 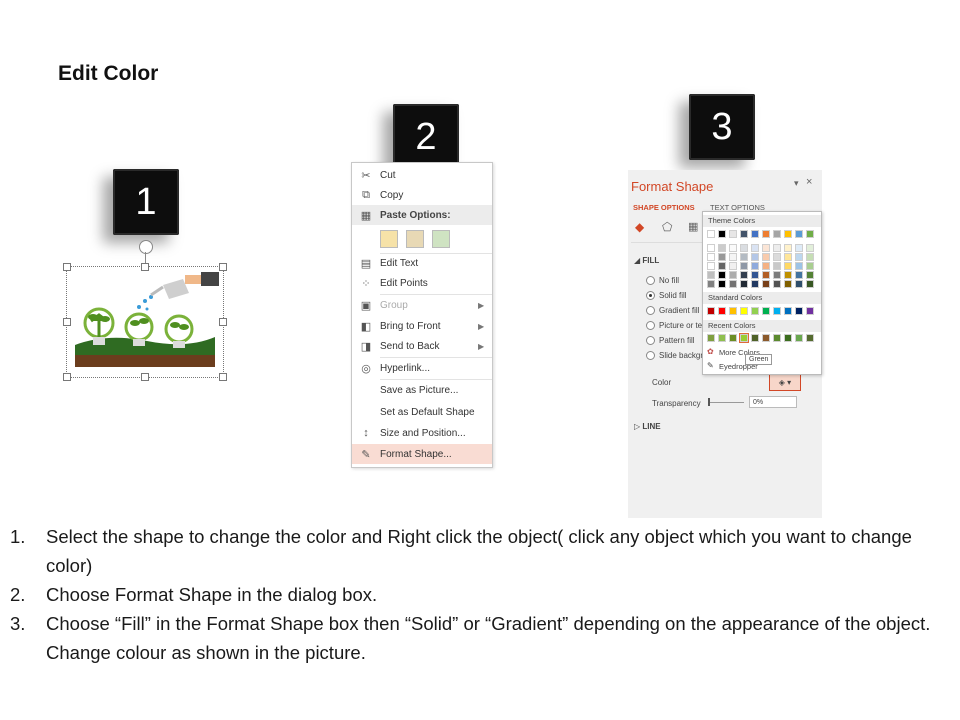 I want to click on fill-option-no-fill: No fill, so click(x=662, y=281).